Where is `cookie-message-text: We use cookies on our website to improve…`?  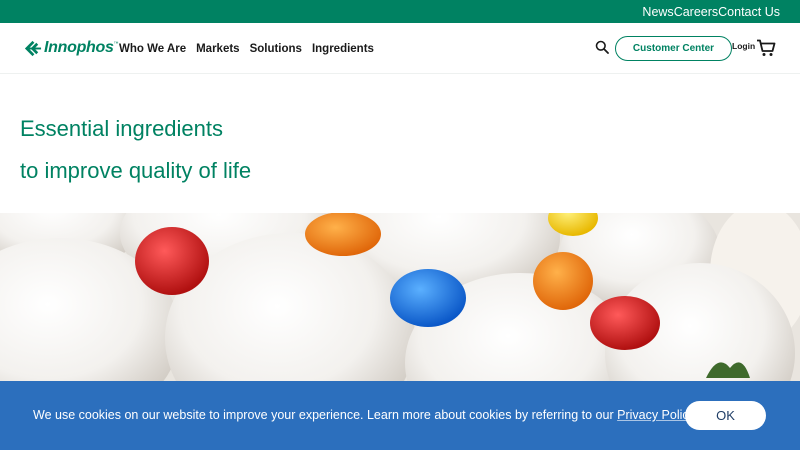 cookie-message-text: We use cookies on our website to improve… is located at coordinates (325, 415).